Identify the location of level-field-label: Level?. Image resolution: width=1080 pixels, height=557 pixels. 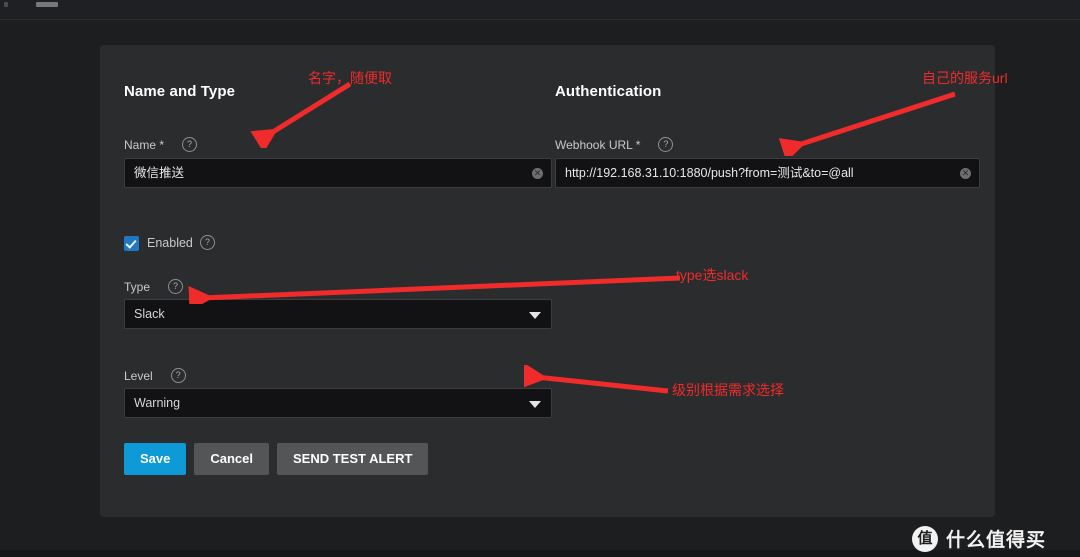
(155, 376).